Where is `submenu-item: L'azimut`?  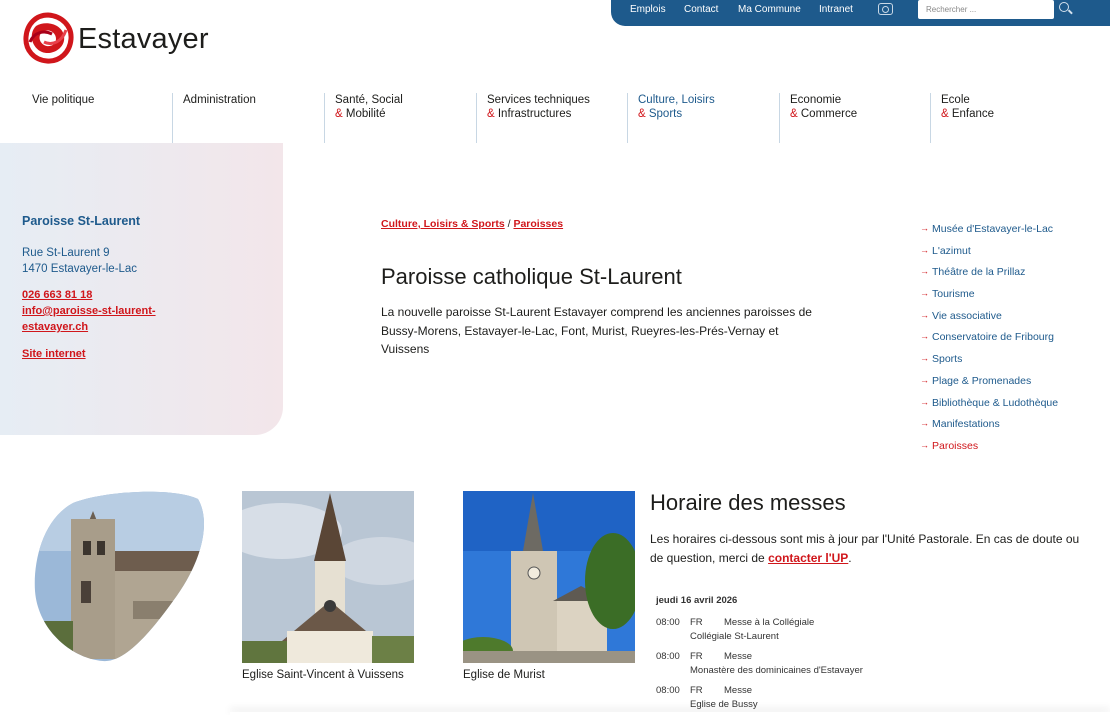 submenu-item: L'azimut is located at coordinates (1010, 256).